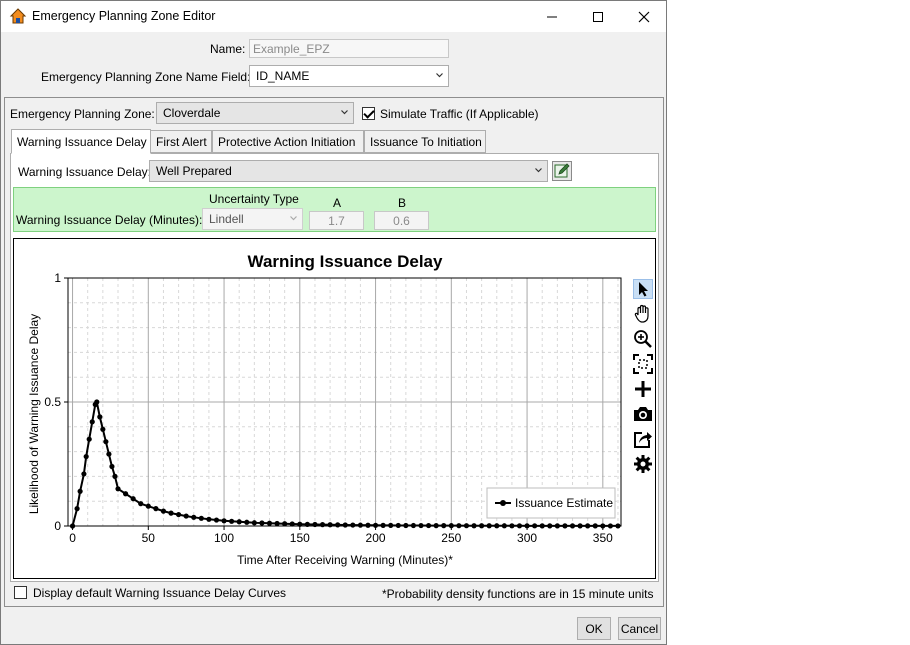 This screenshot has height=645, width=910. Describe the element at coordinates (288, 141) in the screenshot. I see `tab-protective-action-initiation: Protective Action Initiation` at that location.